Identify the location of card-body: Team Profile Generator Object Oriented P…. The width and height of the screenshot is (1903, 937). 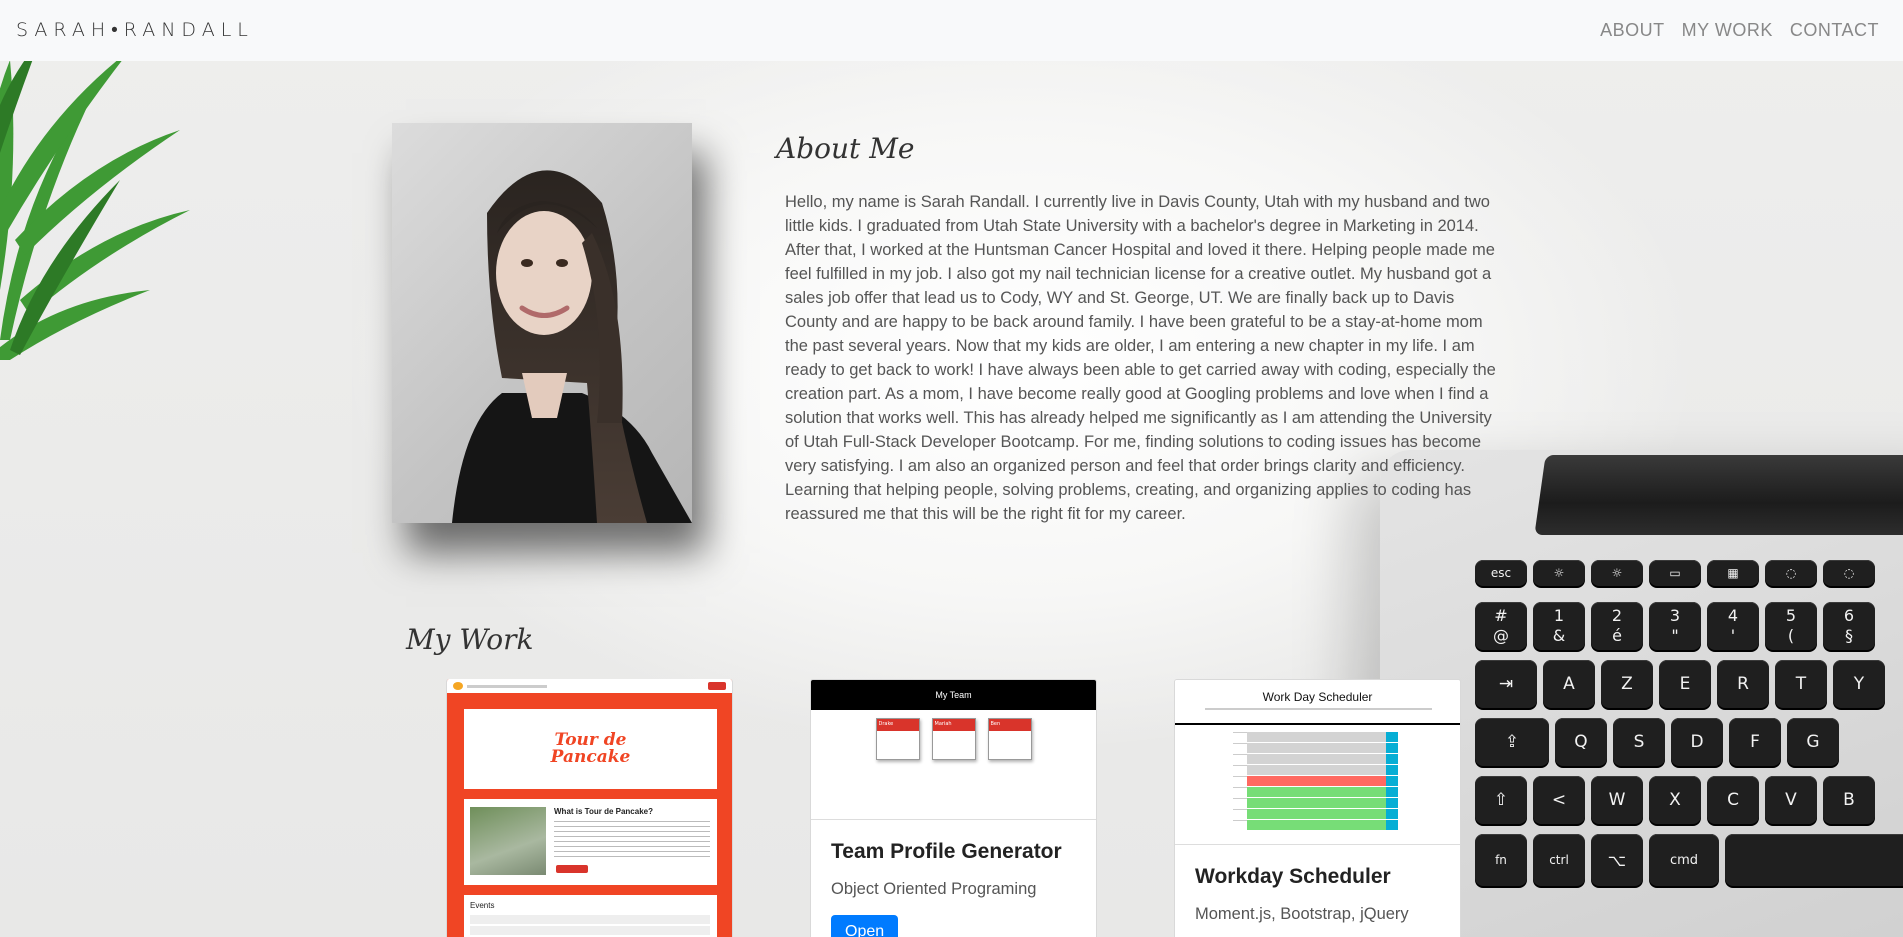
(953, 878).